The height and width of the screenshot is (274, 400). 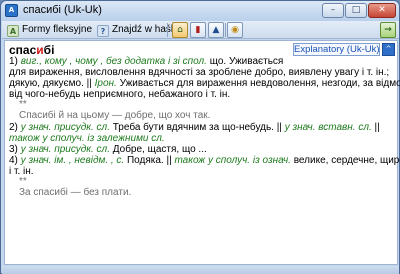 I want to click on learning-button: ▲, so click(x=216, y=30).